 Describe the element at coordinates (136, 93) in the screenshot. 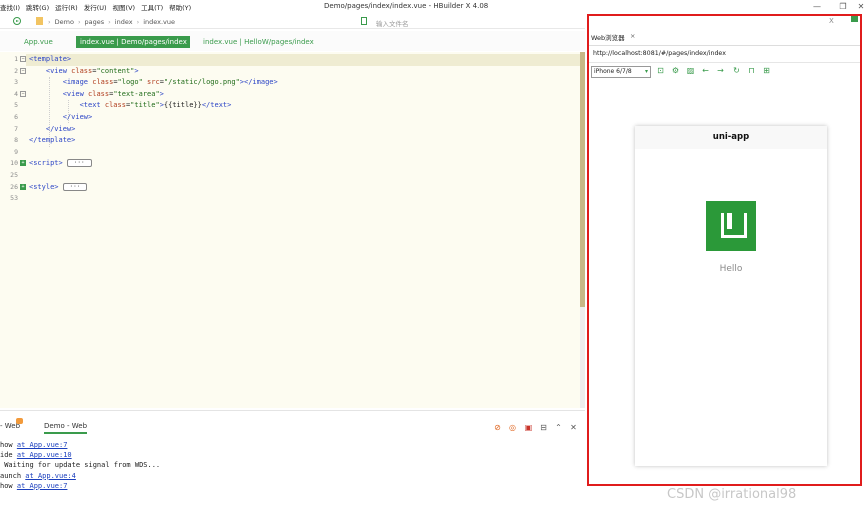

I see `code-token: "text-area"` at that location.